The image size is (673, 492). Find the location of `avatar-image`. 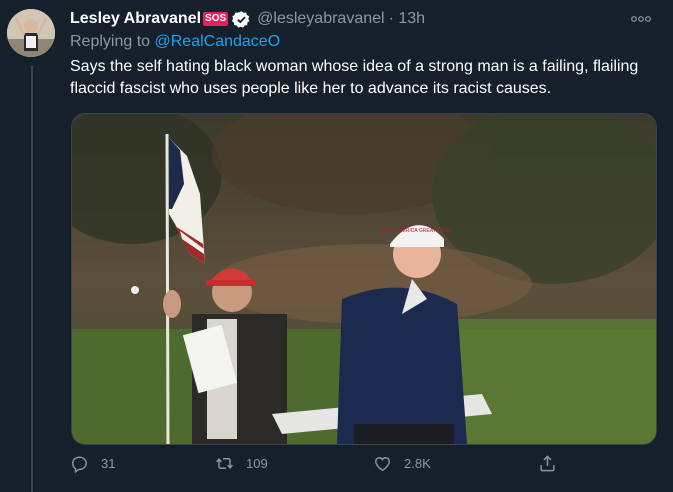

avatar-image is located at coordinates (31, 33).